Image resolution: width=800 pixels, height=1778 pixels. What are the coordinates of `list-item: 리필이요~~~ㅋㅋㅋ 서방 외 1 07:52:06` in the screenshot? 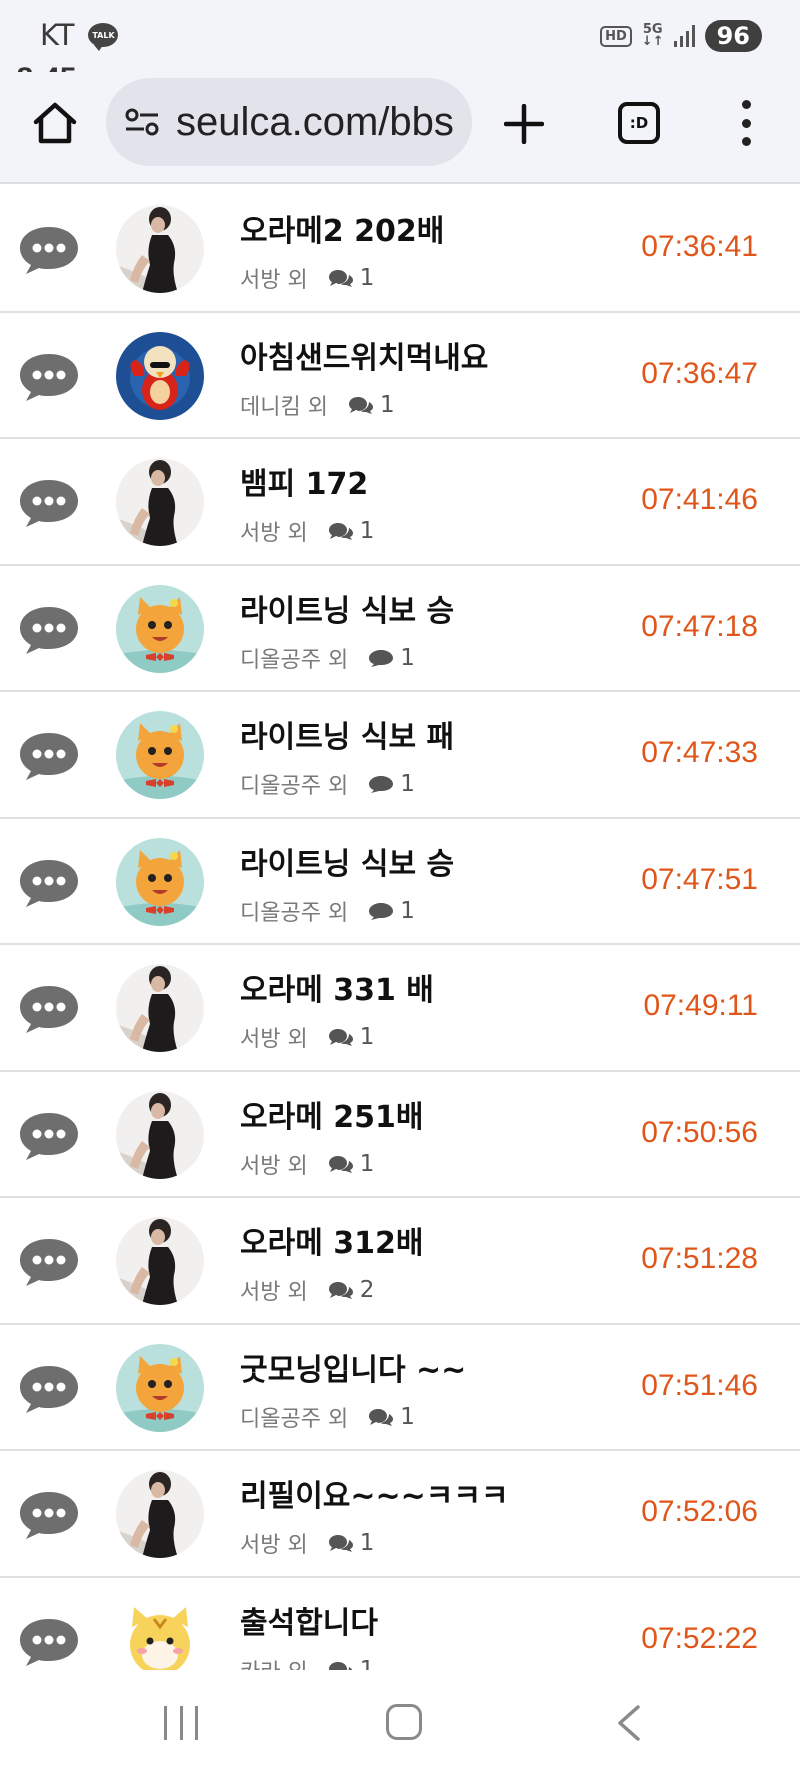 It's located at (400, 1514).